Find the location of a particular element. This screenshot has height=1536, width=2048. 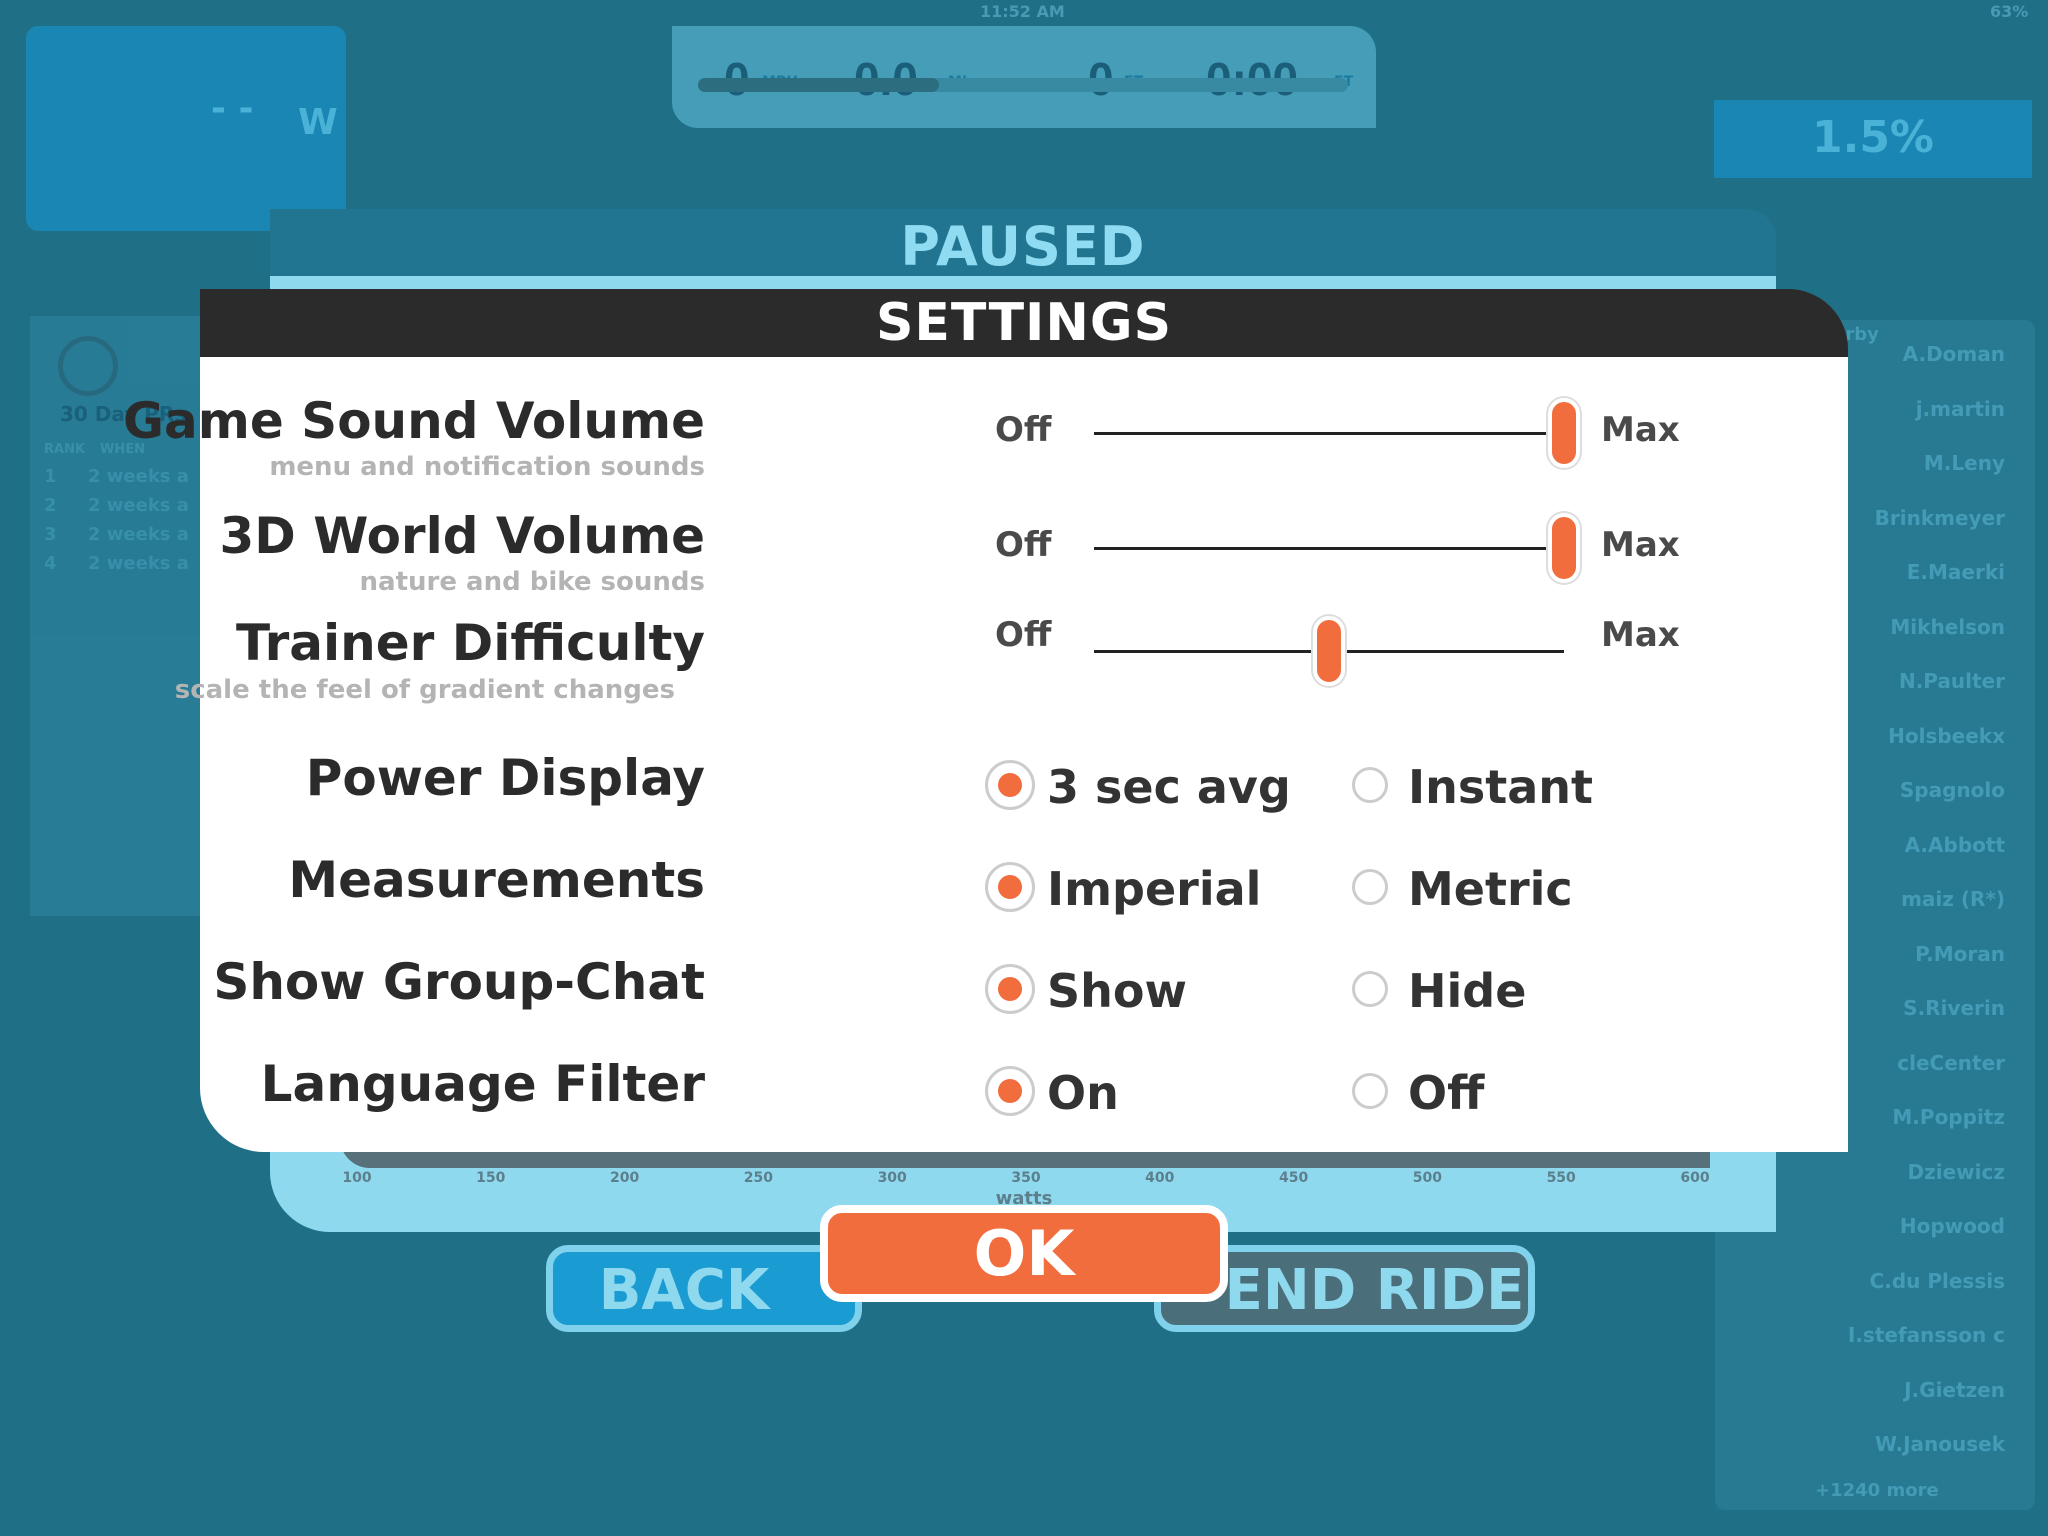

radio-label: Imperial is located at coordinates (1154, 889).